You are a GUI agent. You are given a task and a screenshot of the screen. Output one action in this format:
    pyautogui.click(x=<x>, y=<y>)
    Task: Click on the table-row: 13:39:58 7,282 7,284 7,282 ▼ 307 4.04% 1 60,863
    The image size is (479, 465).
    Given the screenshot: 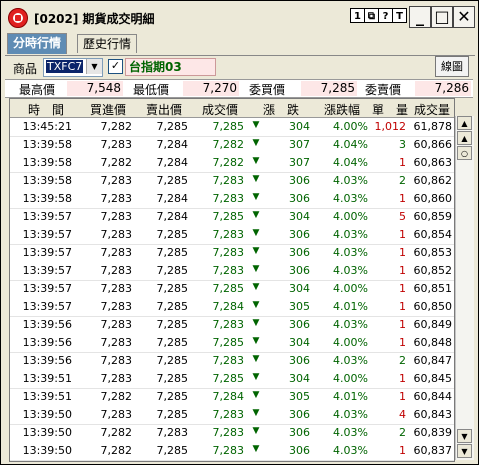 What is the action you would take?
    pyautogui.click(x=232, y=163)
    